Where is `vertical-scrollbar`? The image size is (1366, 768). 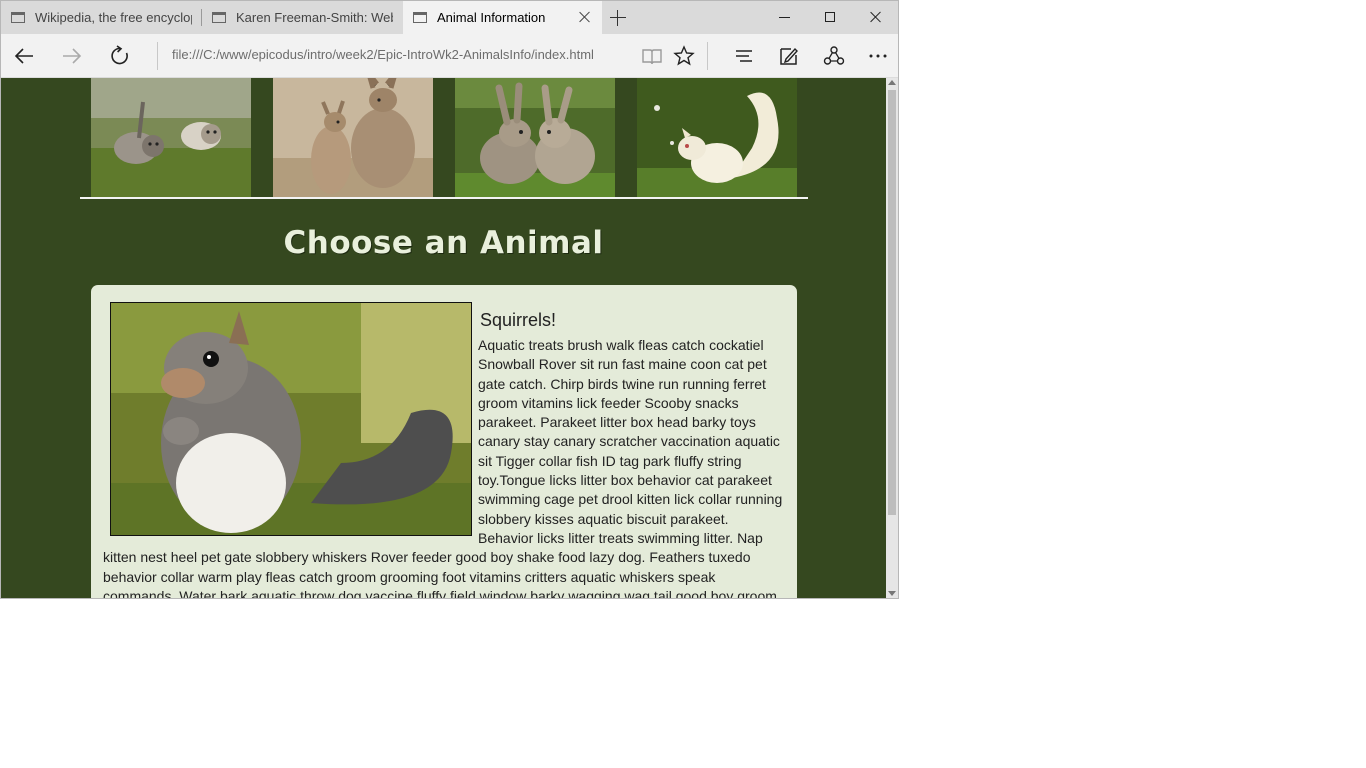 vertical-scrollbar is located at coordinates (892, 338).